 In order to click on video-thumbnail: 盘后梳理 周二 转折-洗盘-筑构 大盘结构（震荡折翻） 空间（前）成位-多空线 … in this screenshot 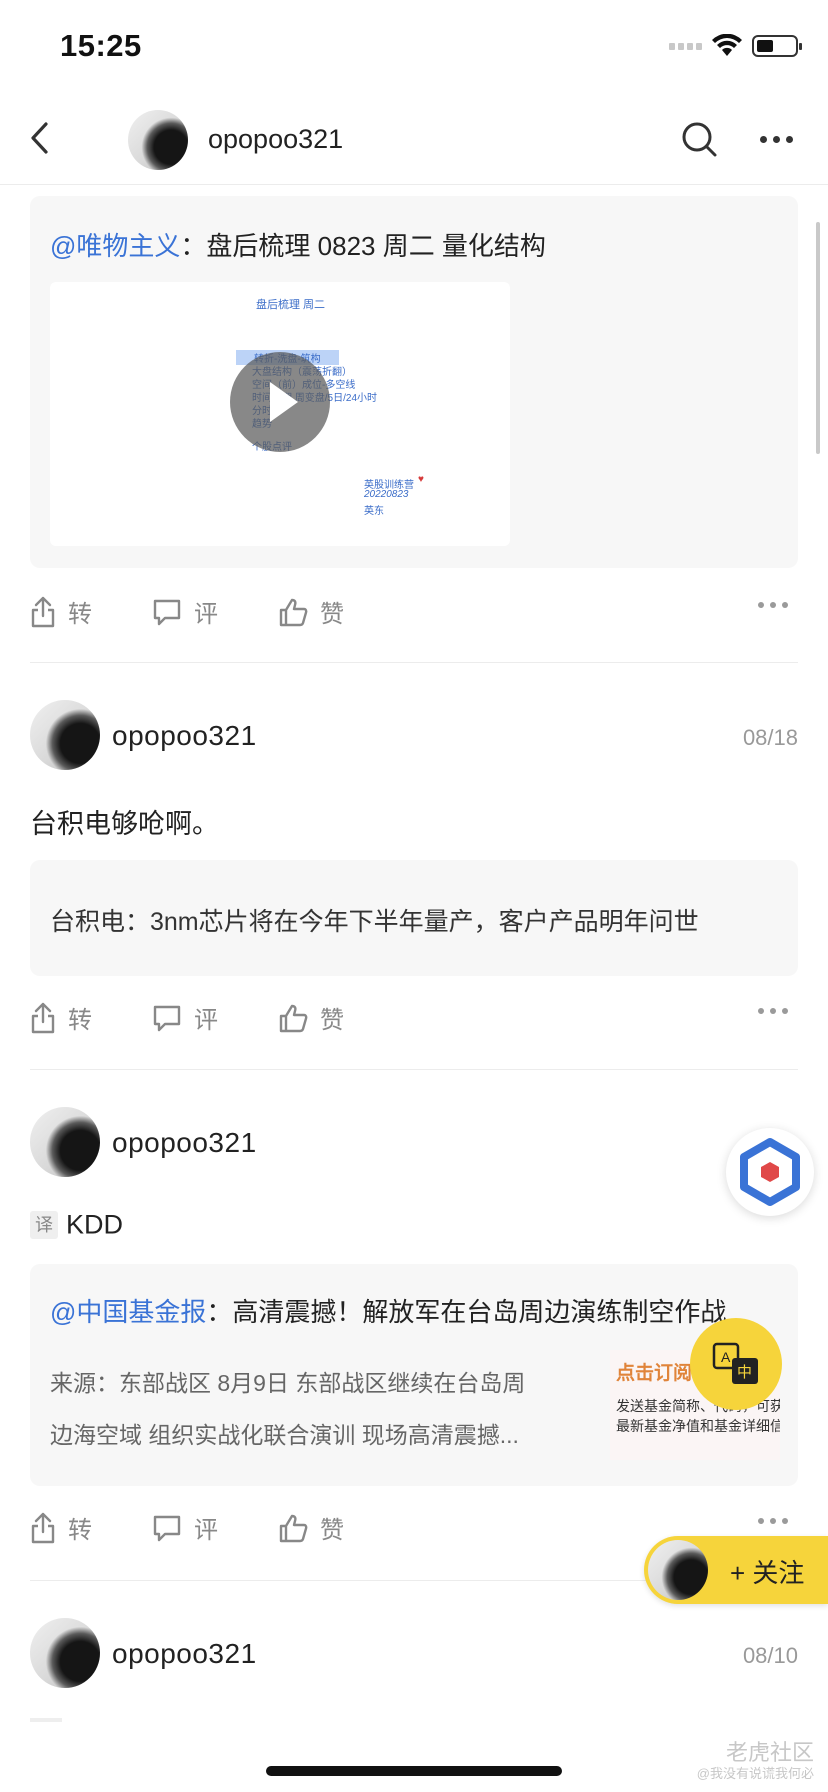, I will do `click(280, 414)`.